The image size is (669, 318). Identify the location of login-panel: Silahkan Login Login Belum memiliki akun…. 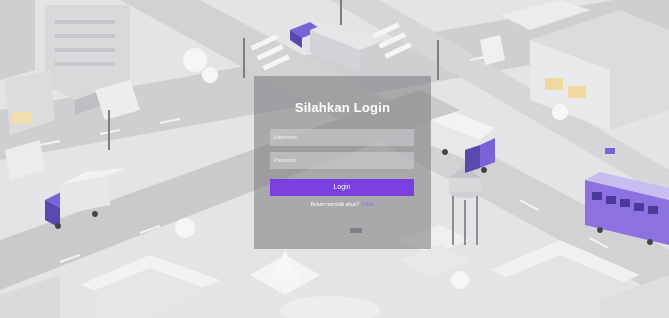
(342, 162).